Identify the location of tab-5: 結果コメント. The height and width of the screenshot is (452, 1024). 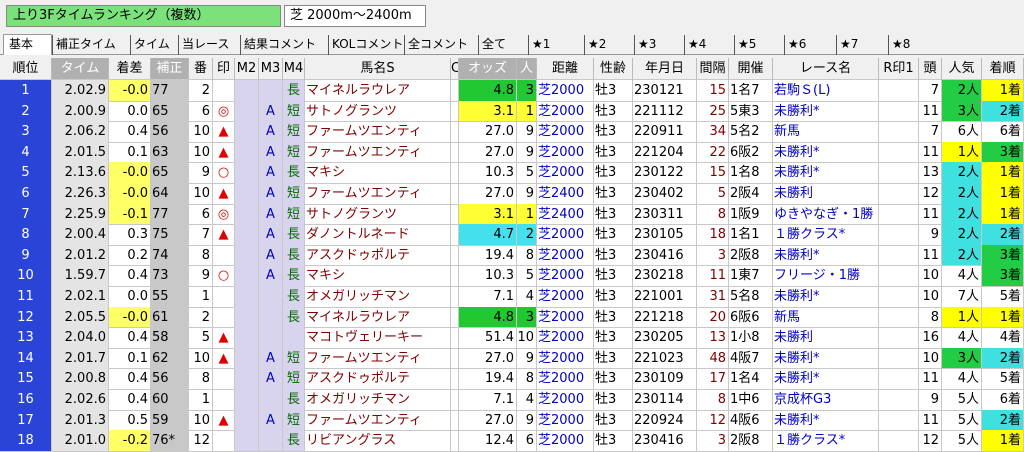
(284, 45).